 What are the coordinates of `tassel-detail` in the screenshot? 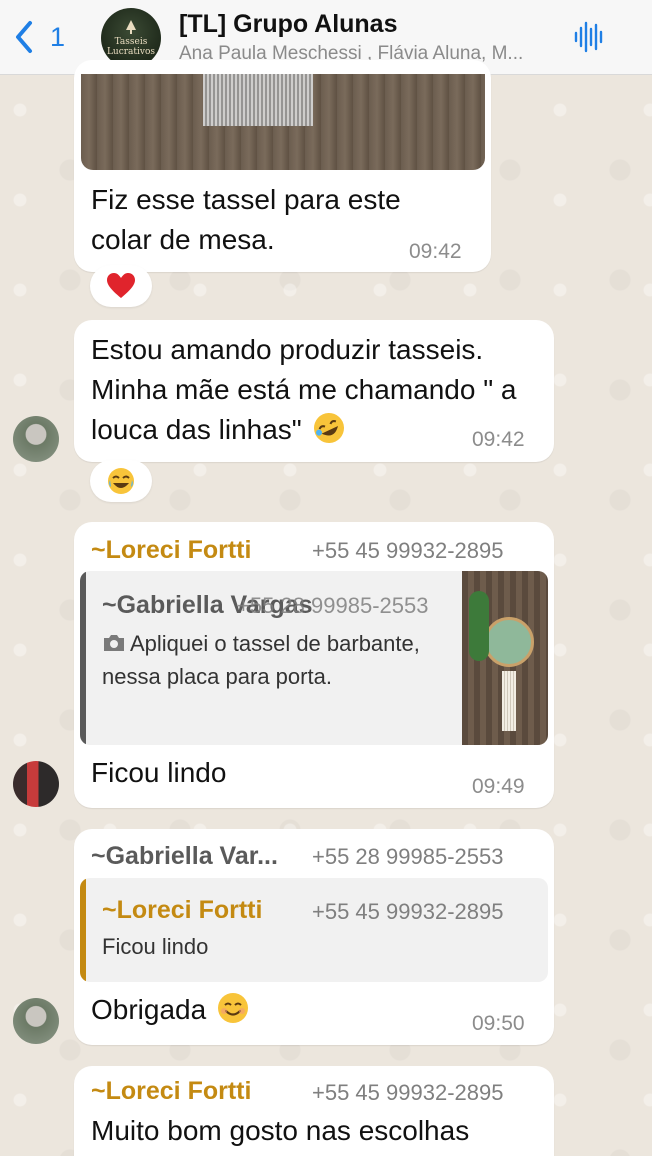 It's located at (509, 701).